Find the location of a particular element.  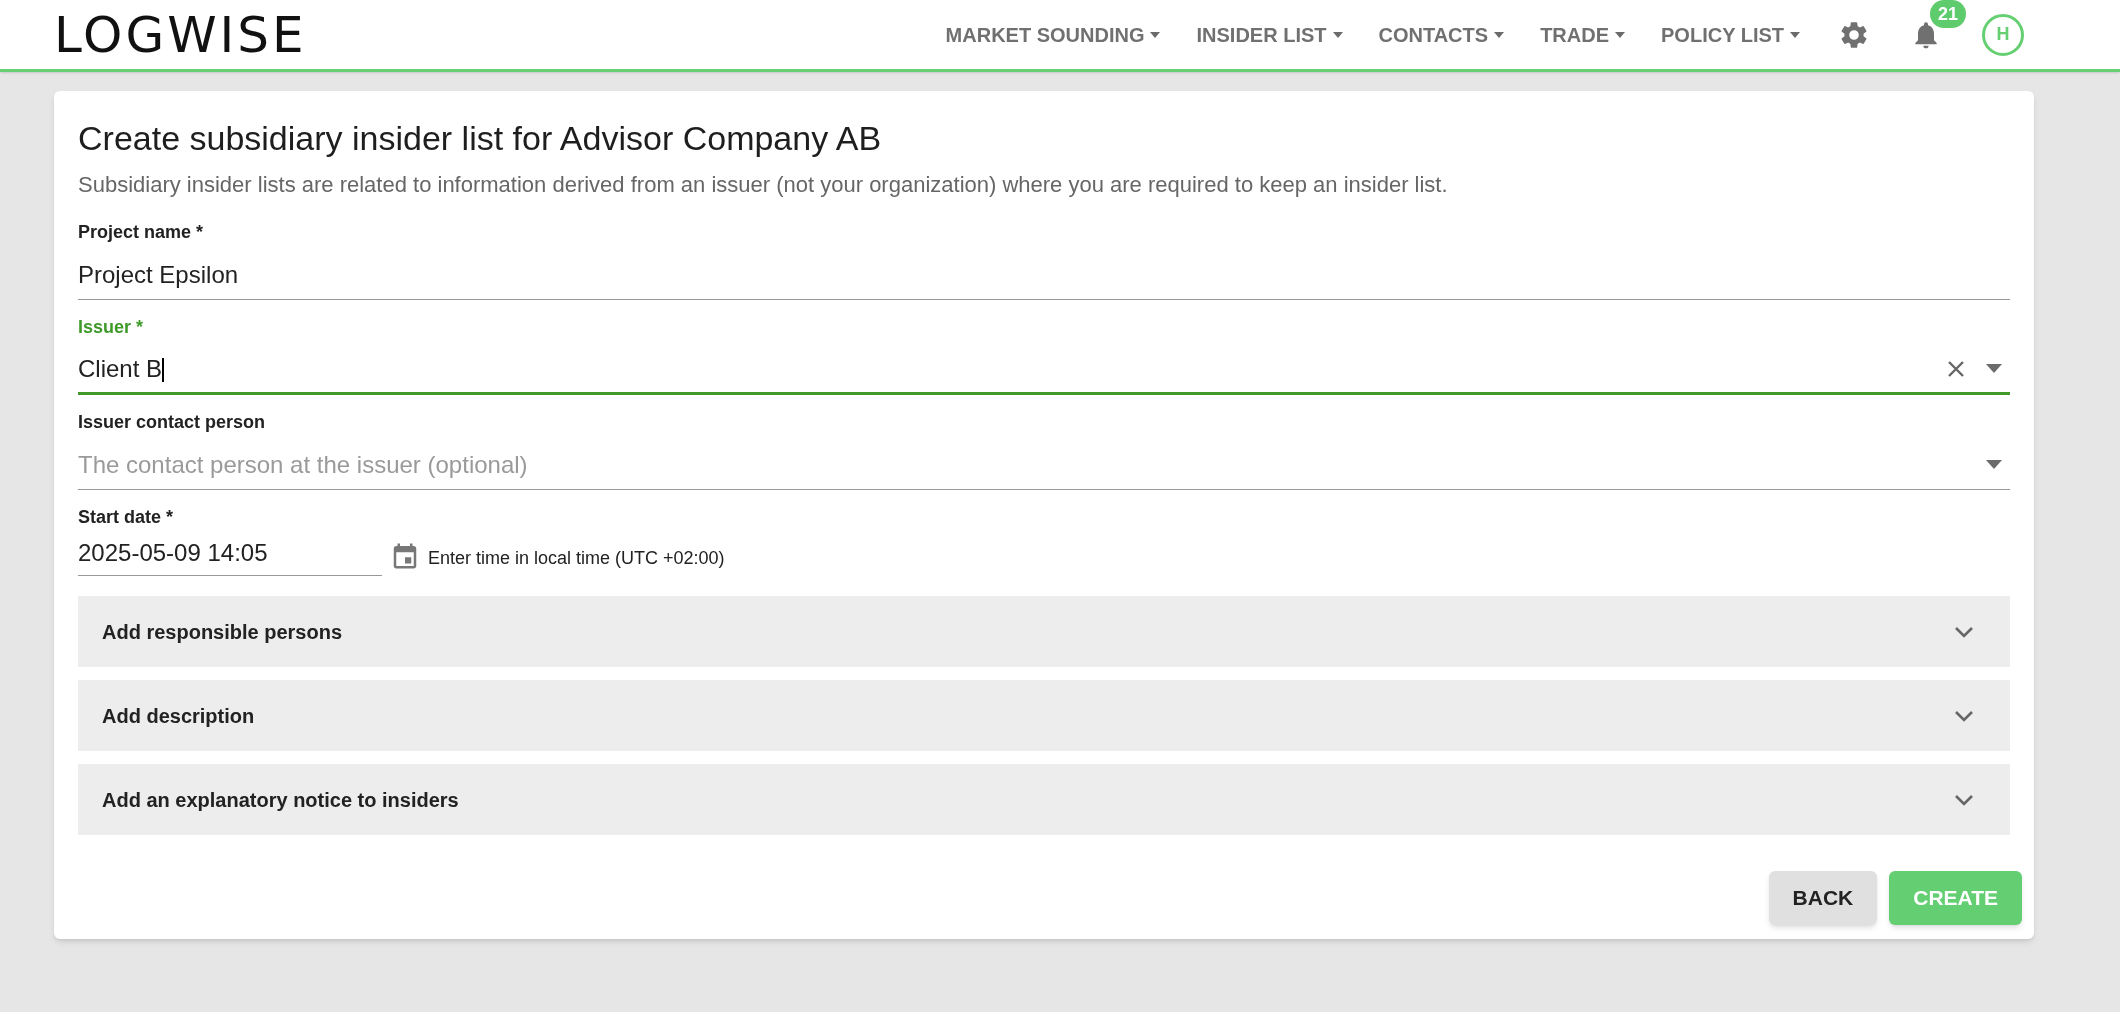

page-title: Create subsidiary insider list for Advisor Company AB is located at coordinates (480, 138).